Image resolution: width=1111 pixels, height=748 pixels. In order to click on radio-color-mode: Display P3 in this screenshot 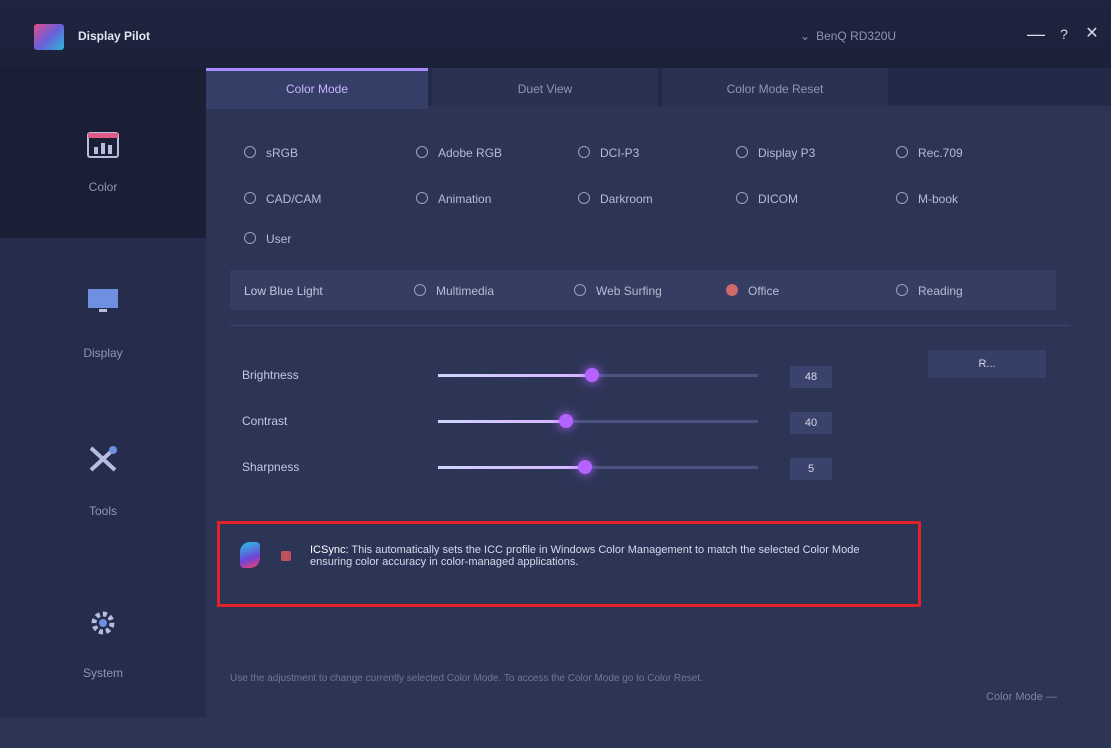, I will do `click(775, 153)`.